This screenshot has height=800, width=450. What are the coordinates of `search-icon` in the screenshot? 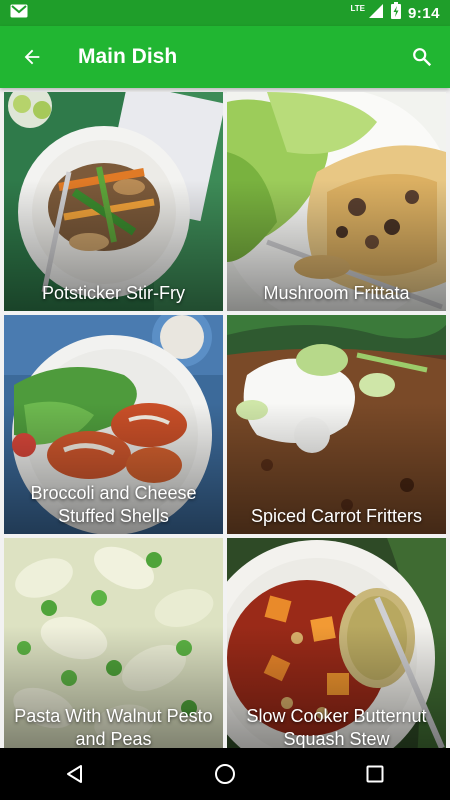 It's located at (422, 57).